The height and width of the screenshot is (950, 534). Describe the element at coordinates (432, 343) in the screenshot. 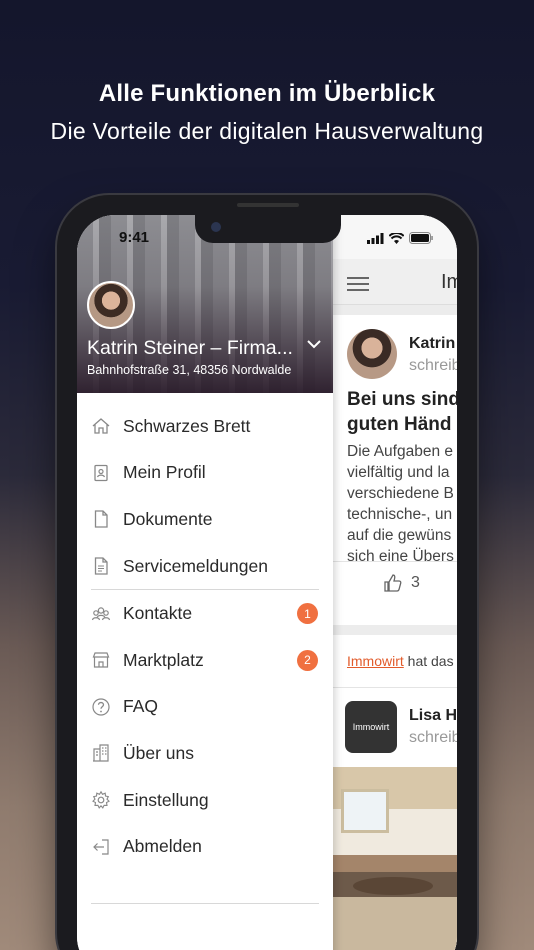

I see `post-author: Katrin` at that location.